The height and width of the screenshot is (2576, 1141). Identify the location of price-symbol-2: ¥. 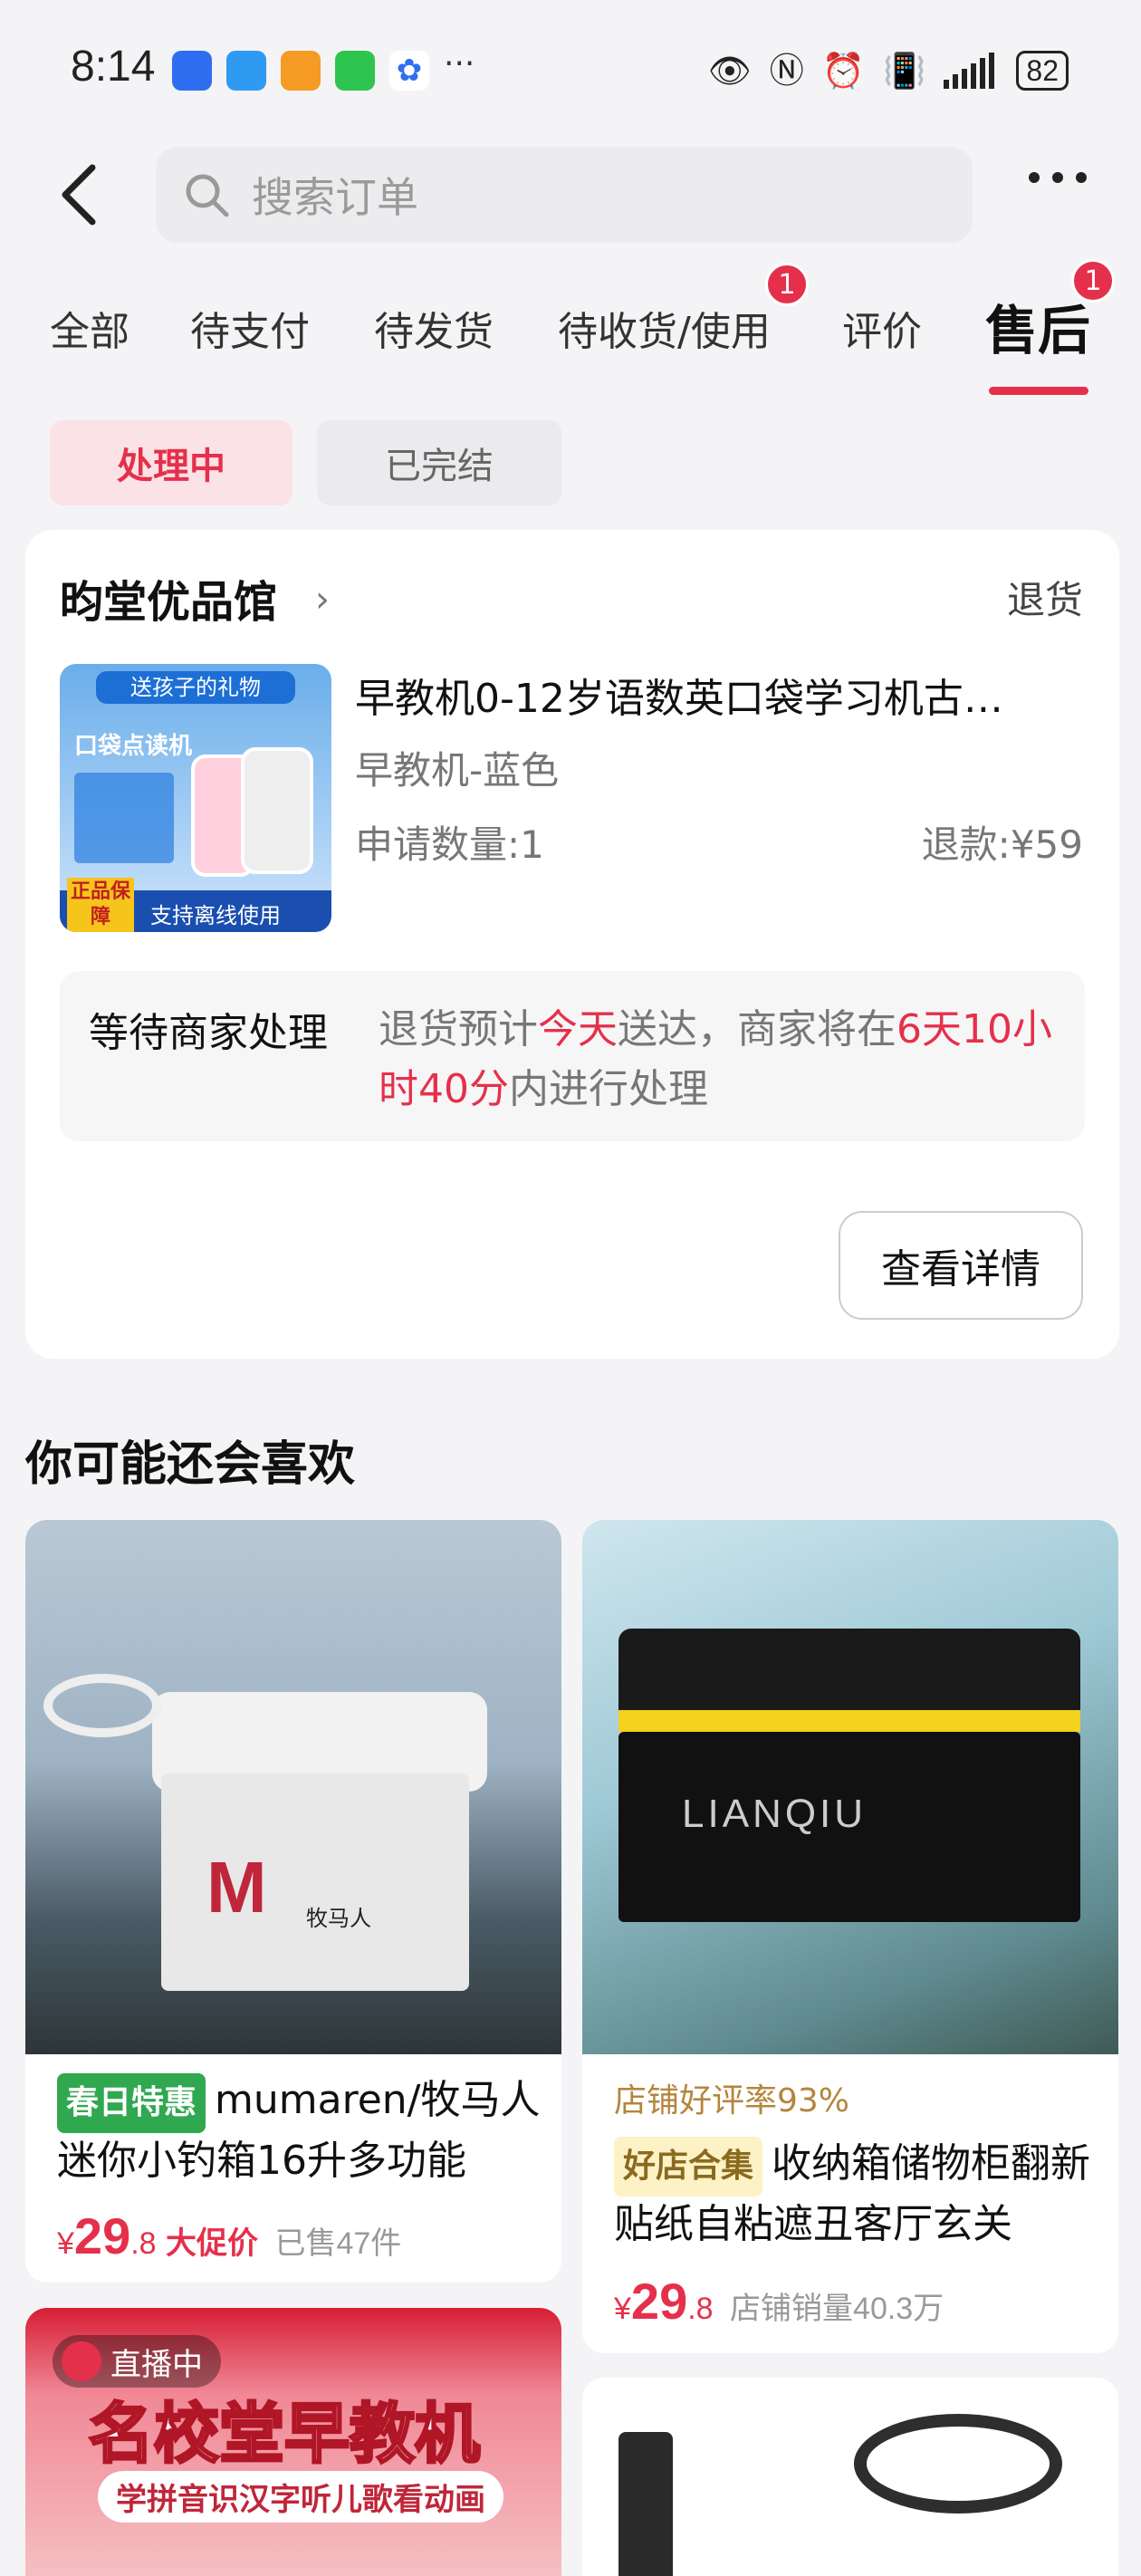
(622, 2309).